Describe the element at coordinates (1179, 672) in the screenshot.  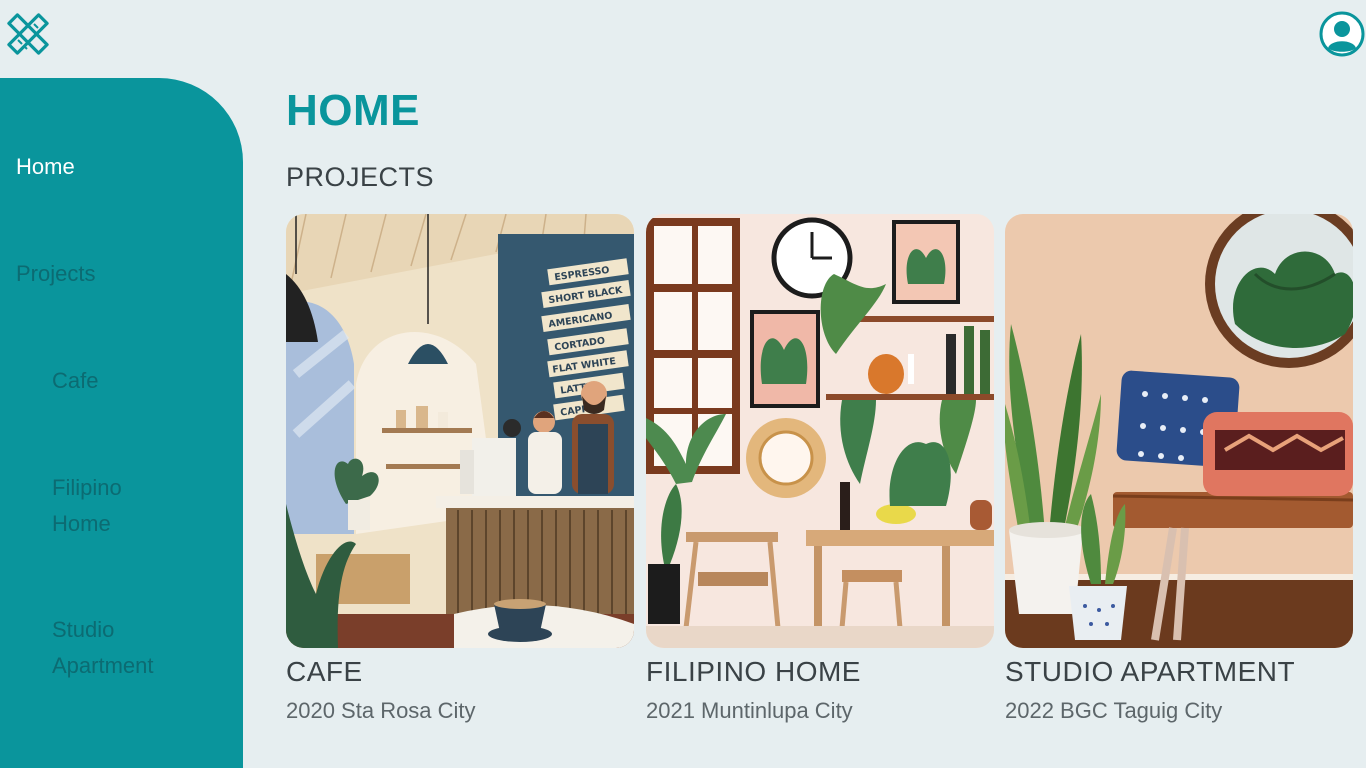
I see `project-title: STUDIO APARTMENT` at that location.